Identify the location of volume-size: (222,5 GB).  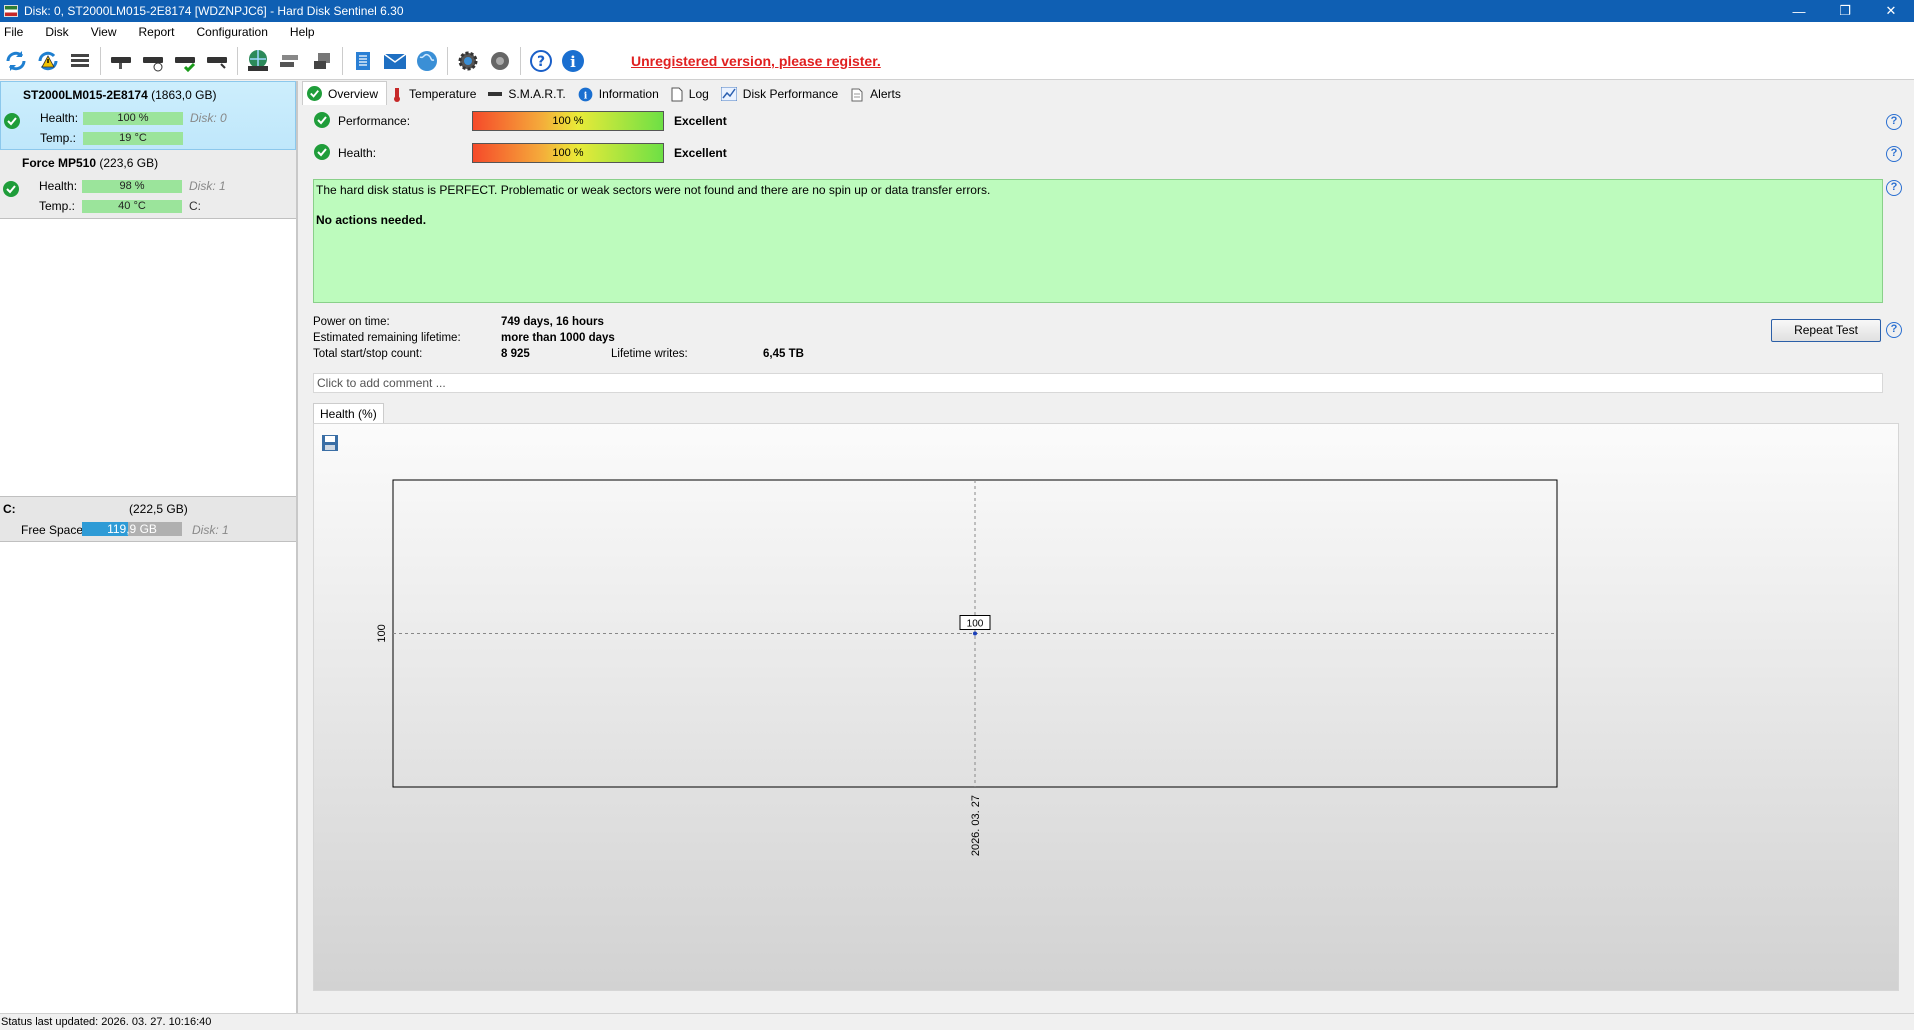
(158, 509).